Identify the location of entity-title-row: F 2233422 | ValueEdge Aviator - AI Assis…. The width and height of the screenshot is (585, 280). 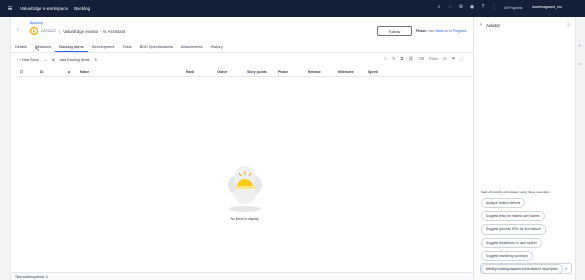
(77, 31).